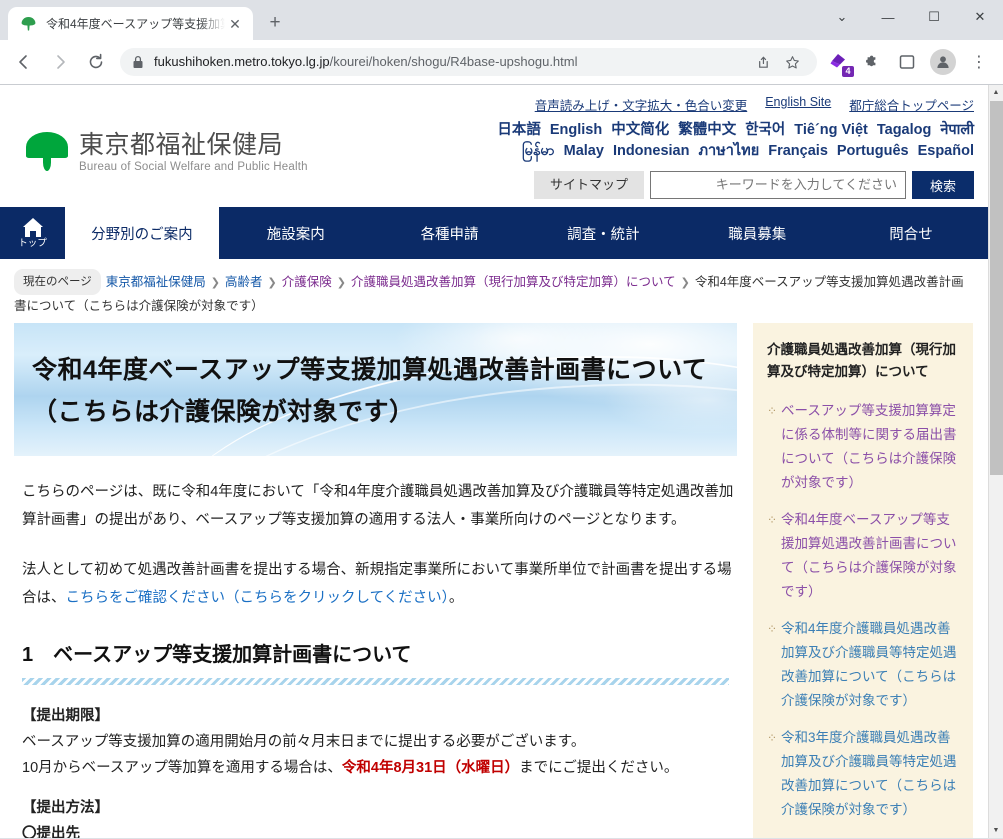 The height and width of the screenshot is (839, 1003). What do you see at coordinates (599, 768) in the screenshot?
I see `deadline-post: までにご提出ください。` at bounding box center [599, 768].